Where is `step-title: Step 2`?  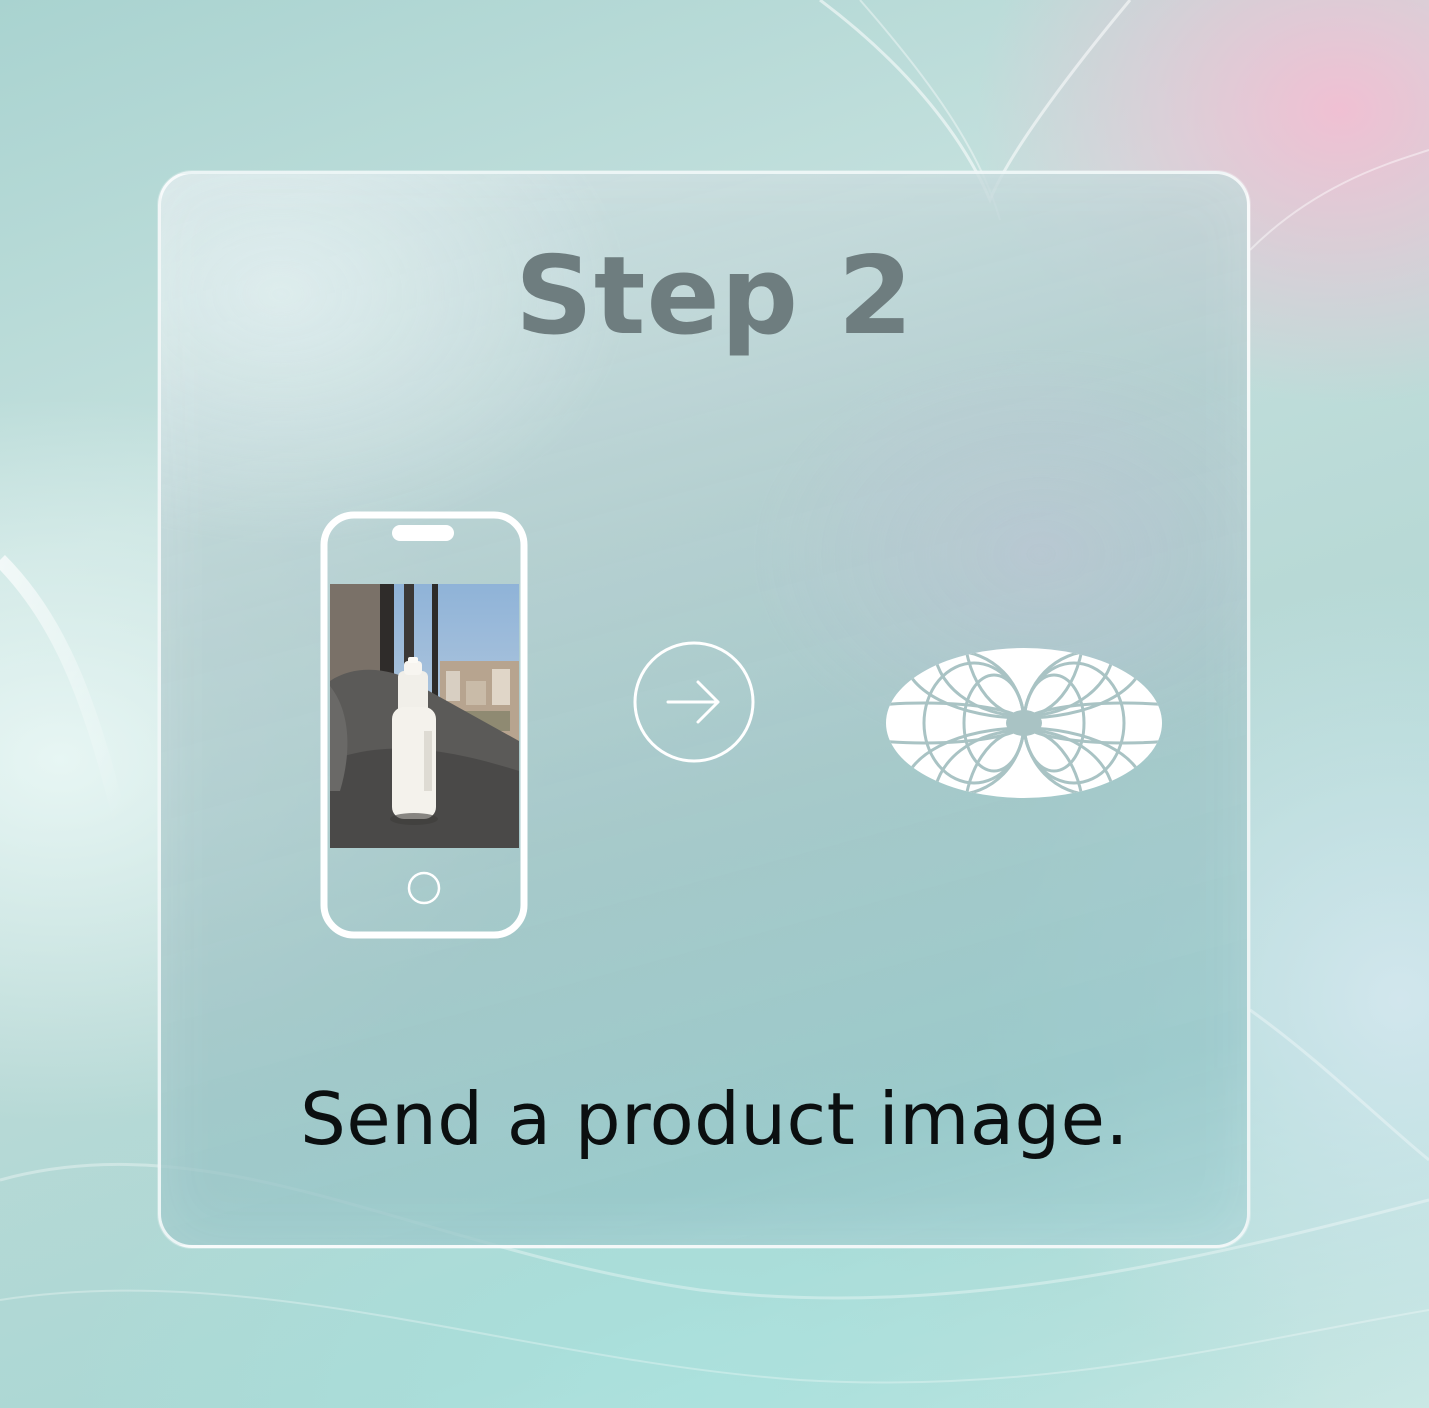 step-title: Step 2 is located at coordinates (714, 296).